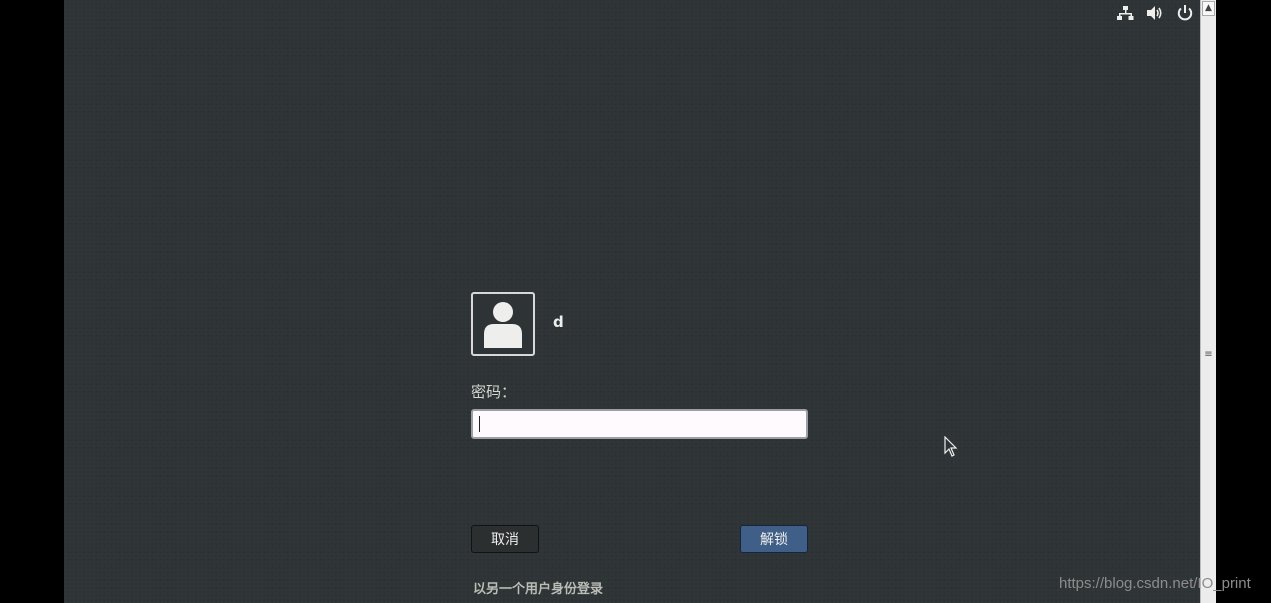  I want to click on right-black-border, so click(1243, 301).